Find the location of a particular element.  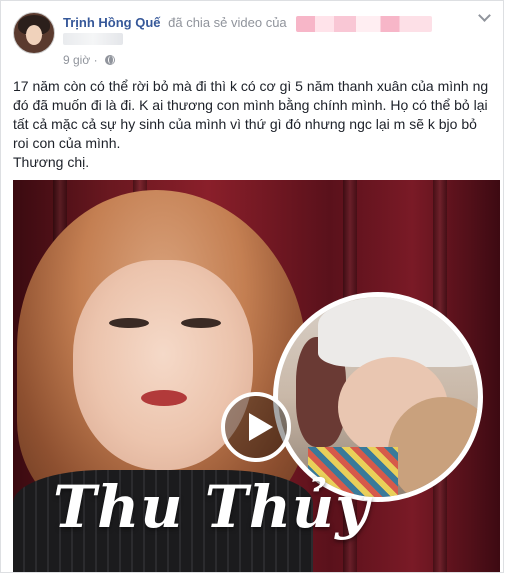

globe-icon is located at coordinates (109, 60).